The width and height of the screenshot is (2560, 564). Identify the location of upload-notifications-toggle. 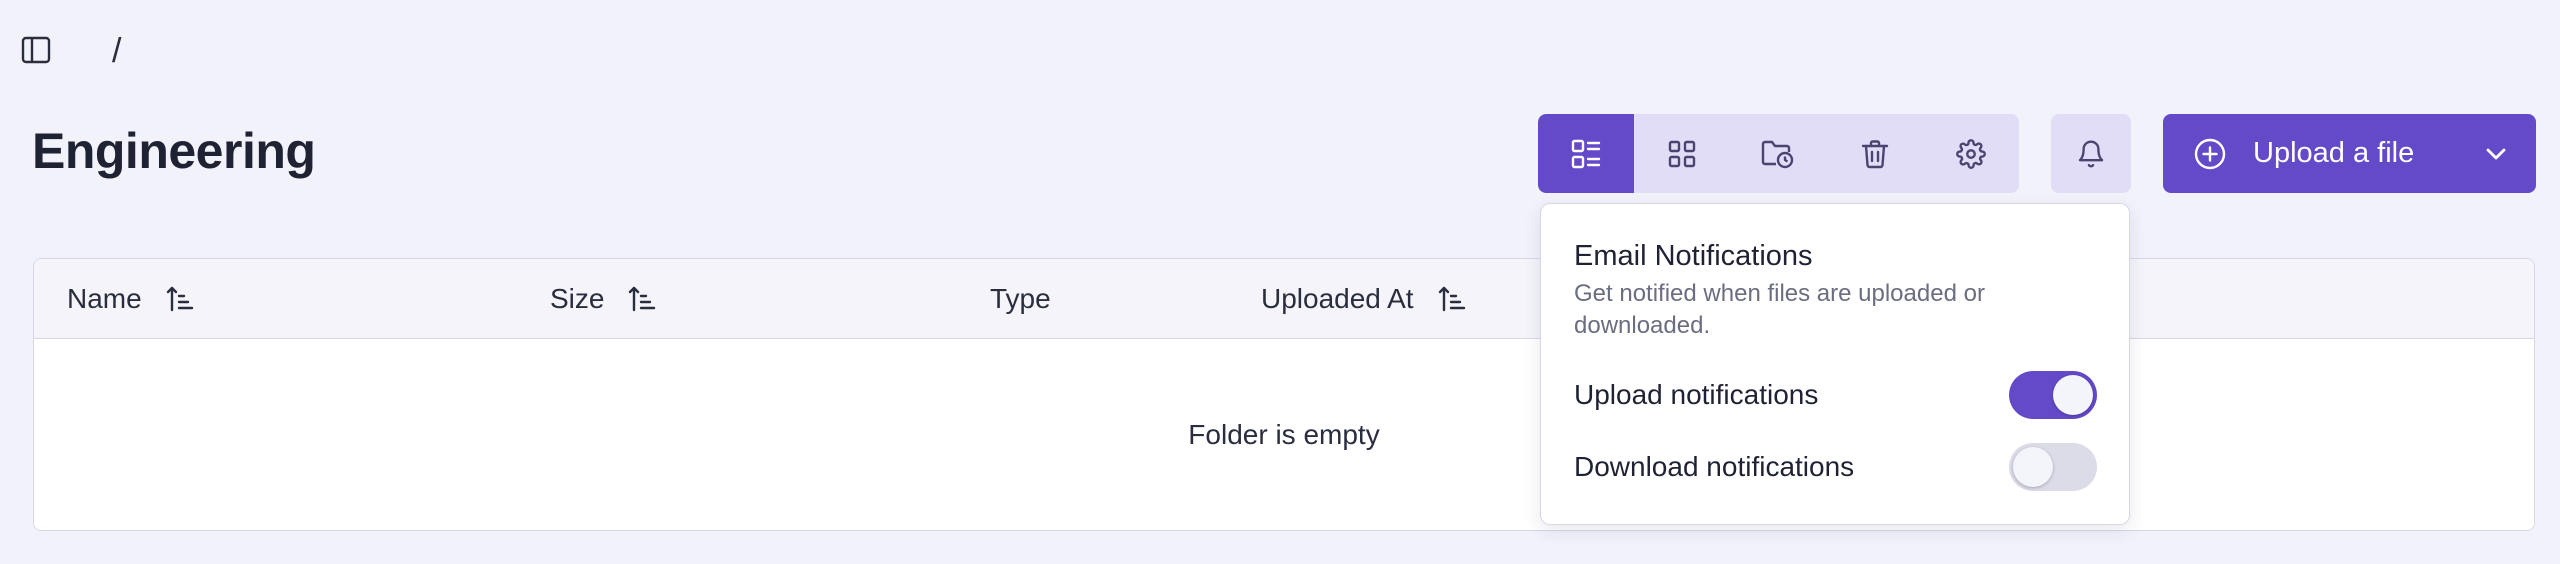
(2053, 395).